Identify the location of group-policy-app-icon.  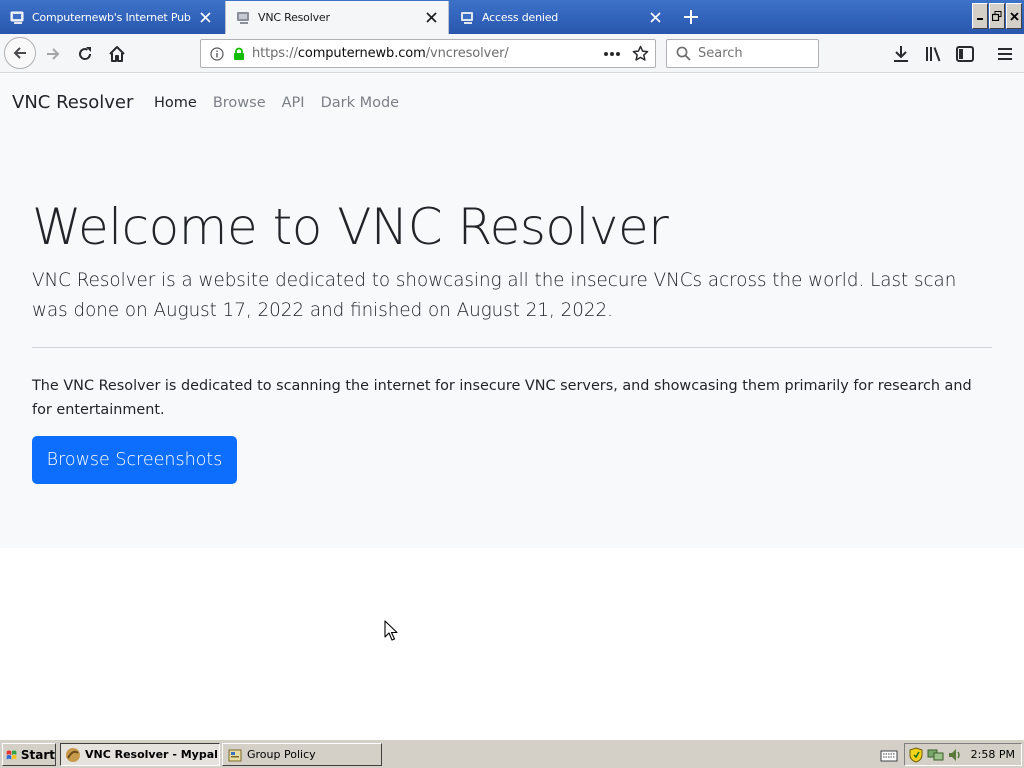
(235, 755).